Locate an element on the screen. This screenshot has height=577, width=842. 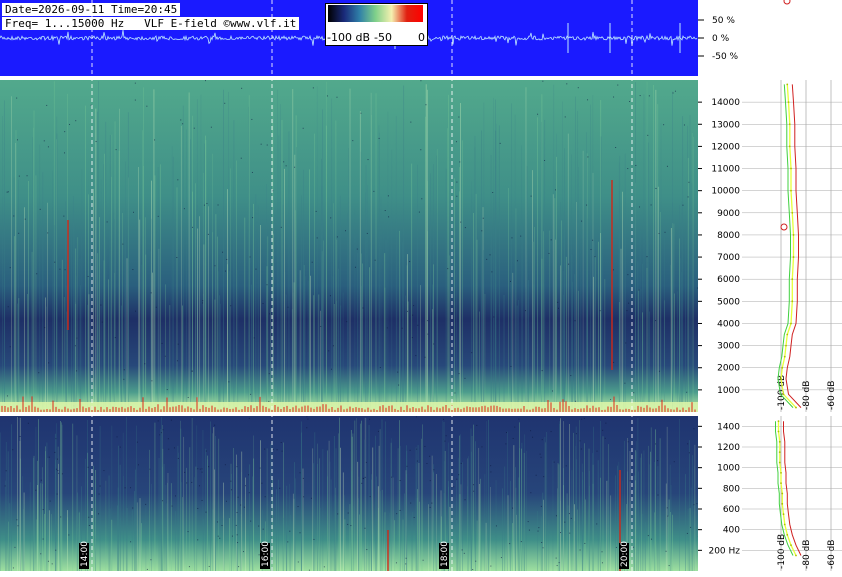
panel-separator is located at coordinates (349, 78).